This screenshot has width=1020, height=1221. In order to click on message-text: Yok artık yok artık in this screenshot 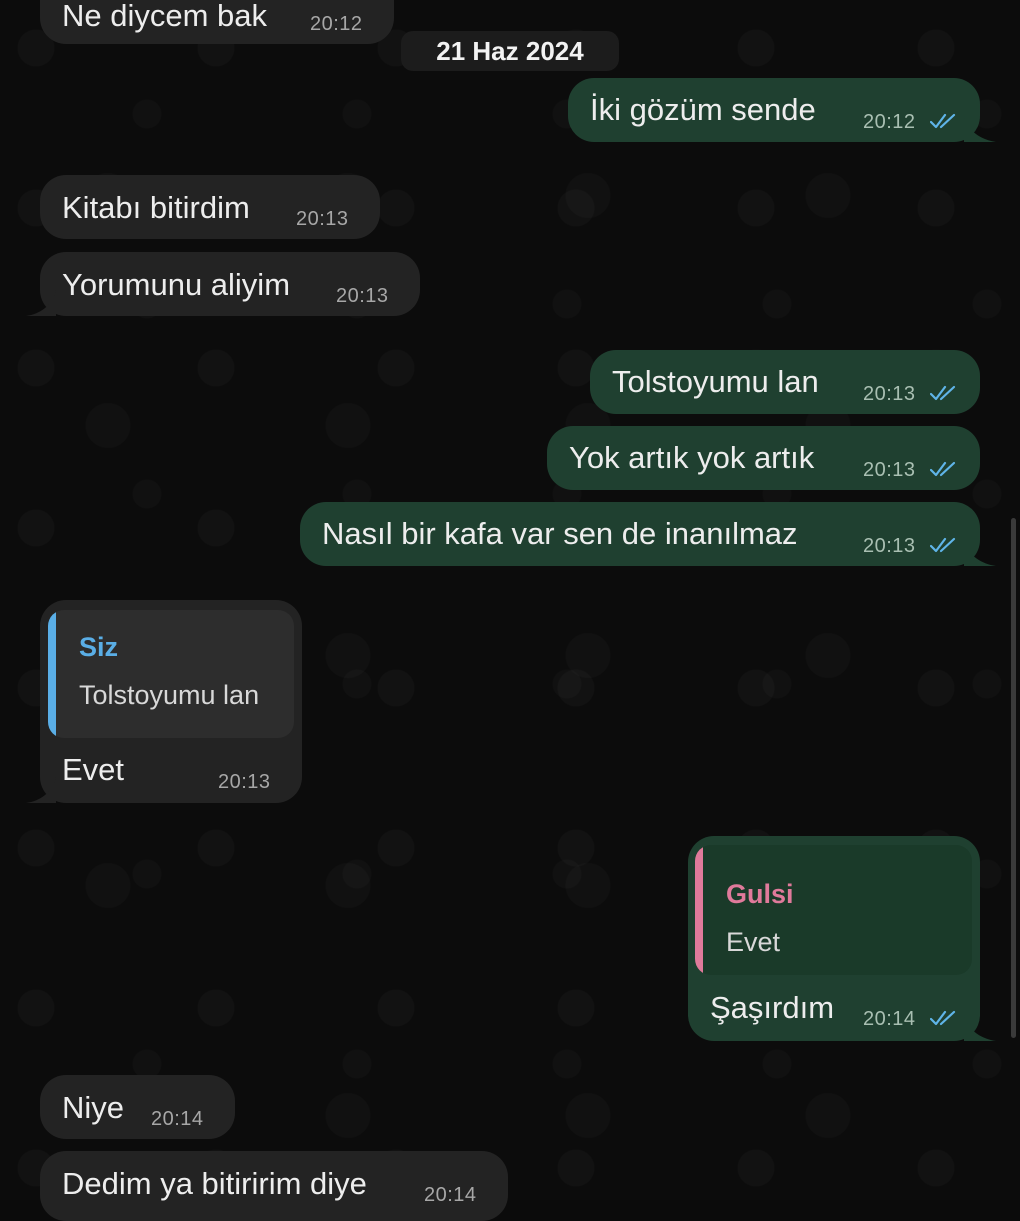, I will do `click(692, 457)`.